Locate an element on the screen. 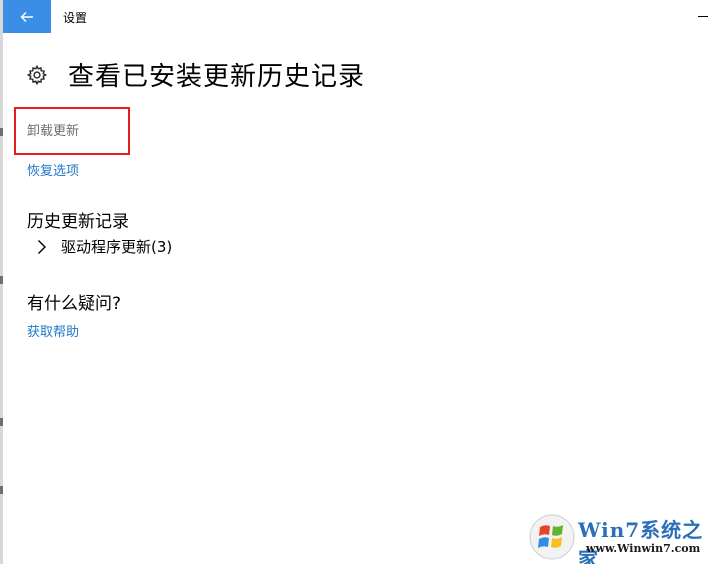  window-left-edge is located at coordinates (1, 282).